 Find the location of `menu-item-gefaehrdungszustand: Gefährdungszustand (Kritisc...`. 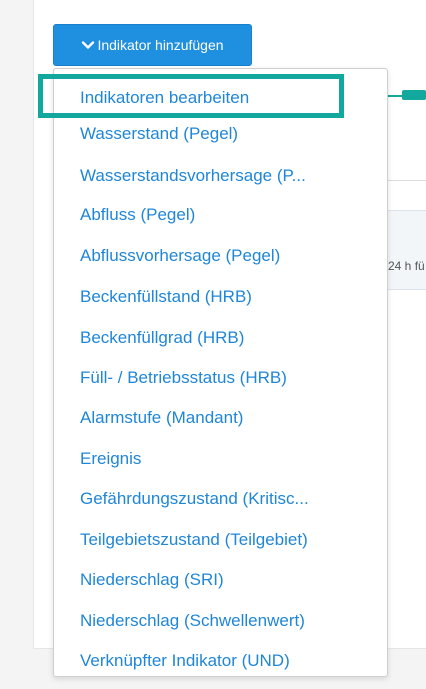

menu-item-gefaehrdungszustand: Gefährdungszustand (Kritisc... is located at coordinates (194, 499).